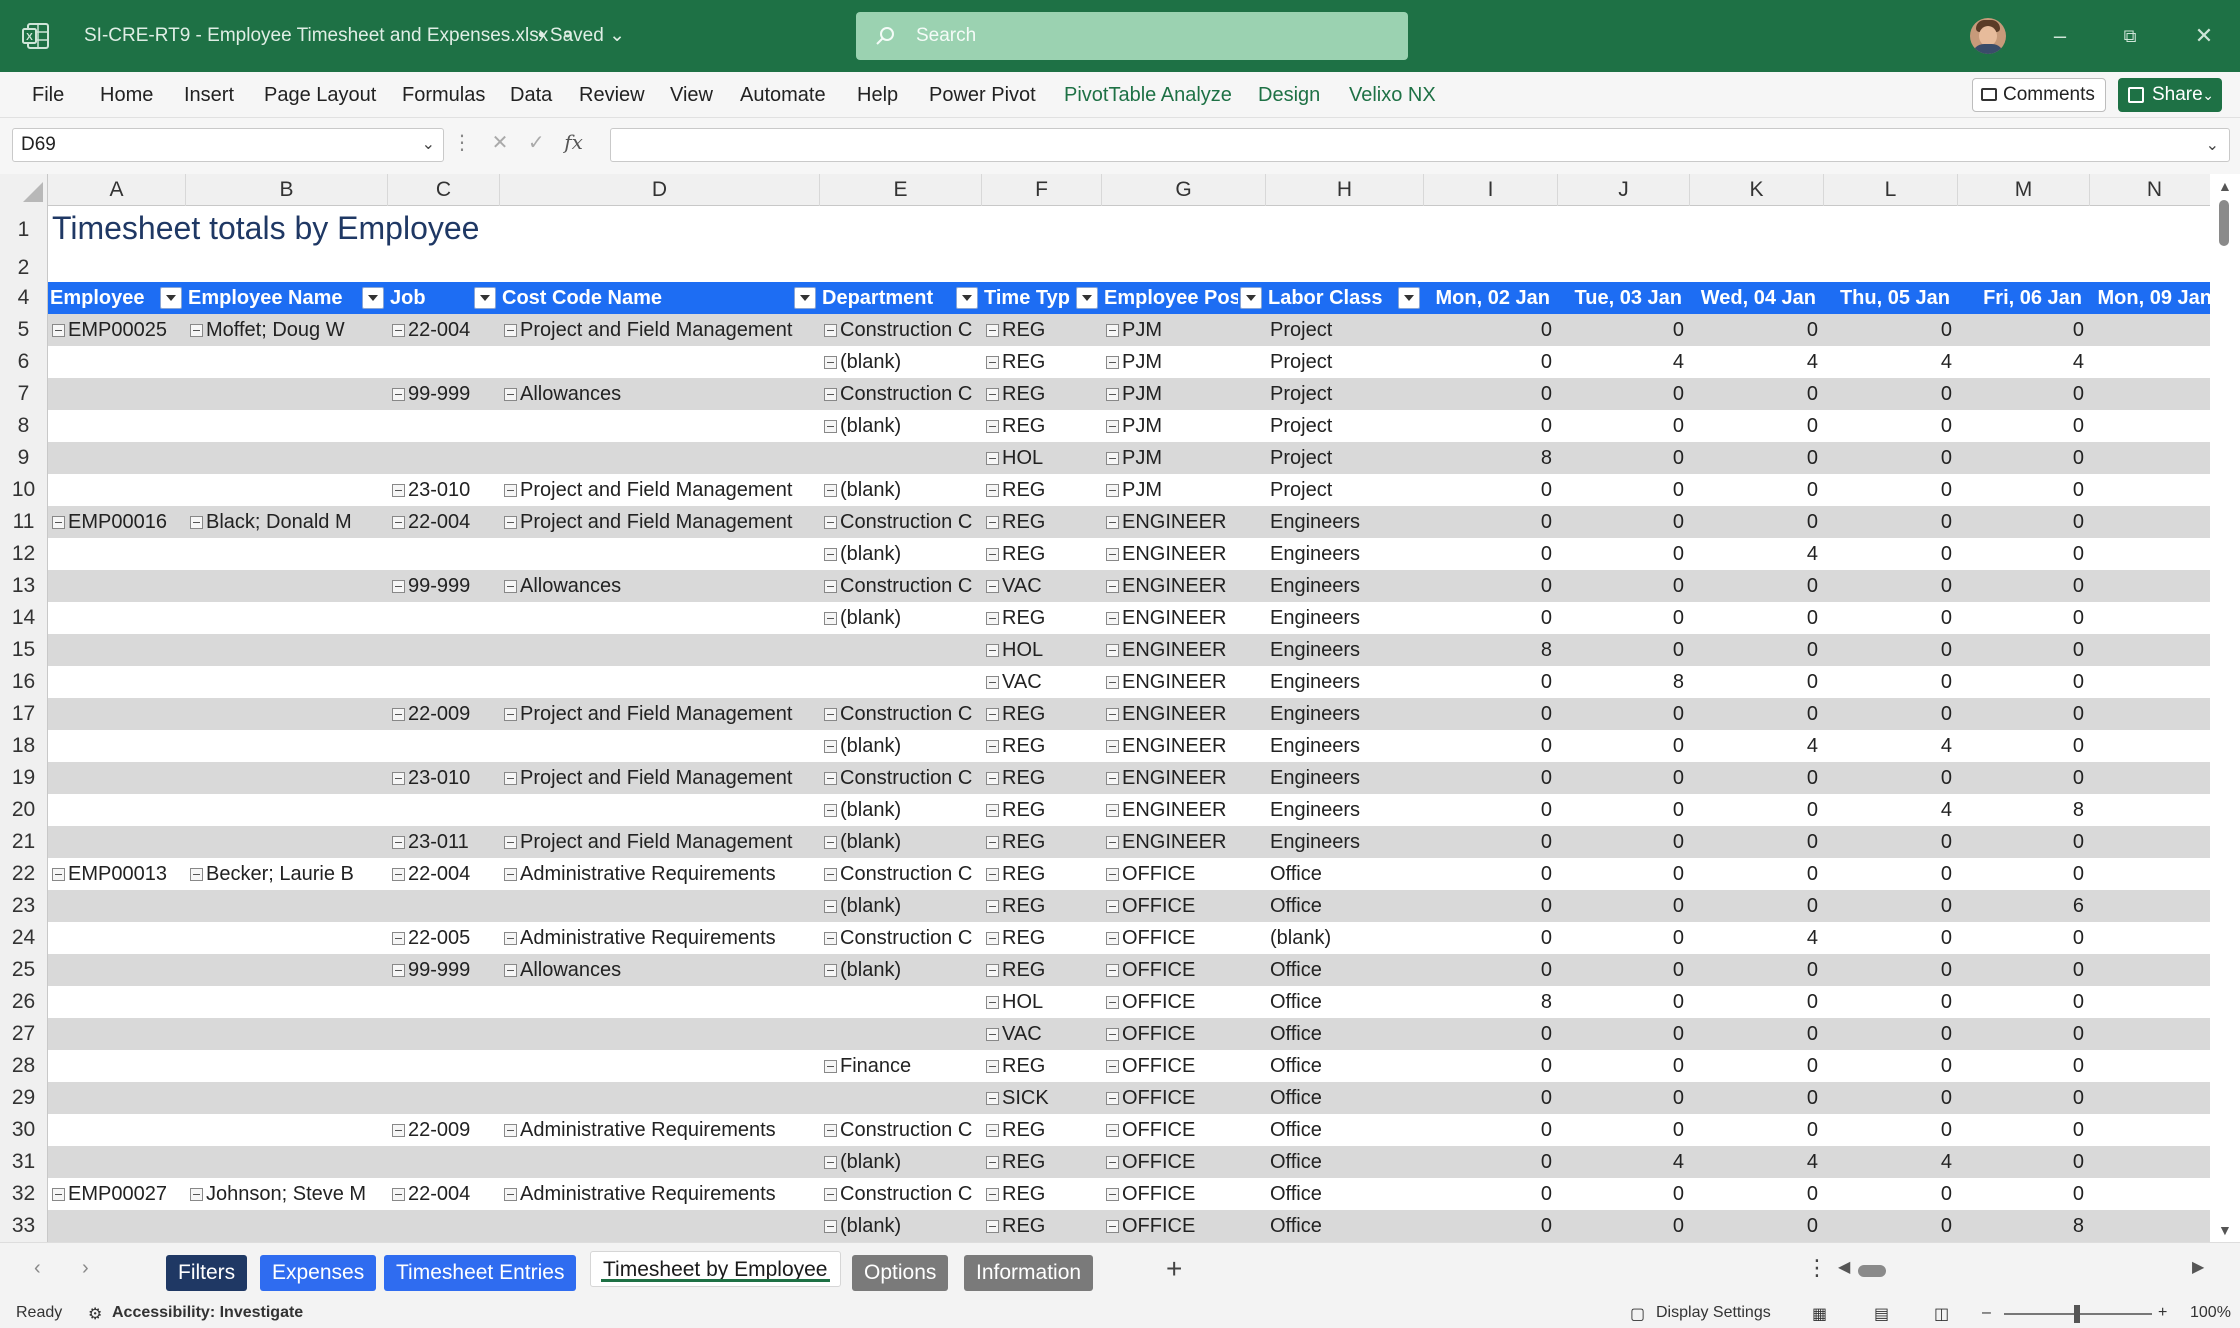 The width and height of the screenshot is (2240, 1328). Describe the element at coordinates (1713, 1313) in the screenshot. I see `display-settings-button: Display Settings` at that location.